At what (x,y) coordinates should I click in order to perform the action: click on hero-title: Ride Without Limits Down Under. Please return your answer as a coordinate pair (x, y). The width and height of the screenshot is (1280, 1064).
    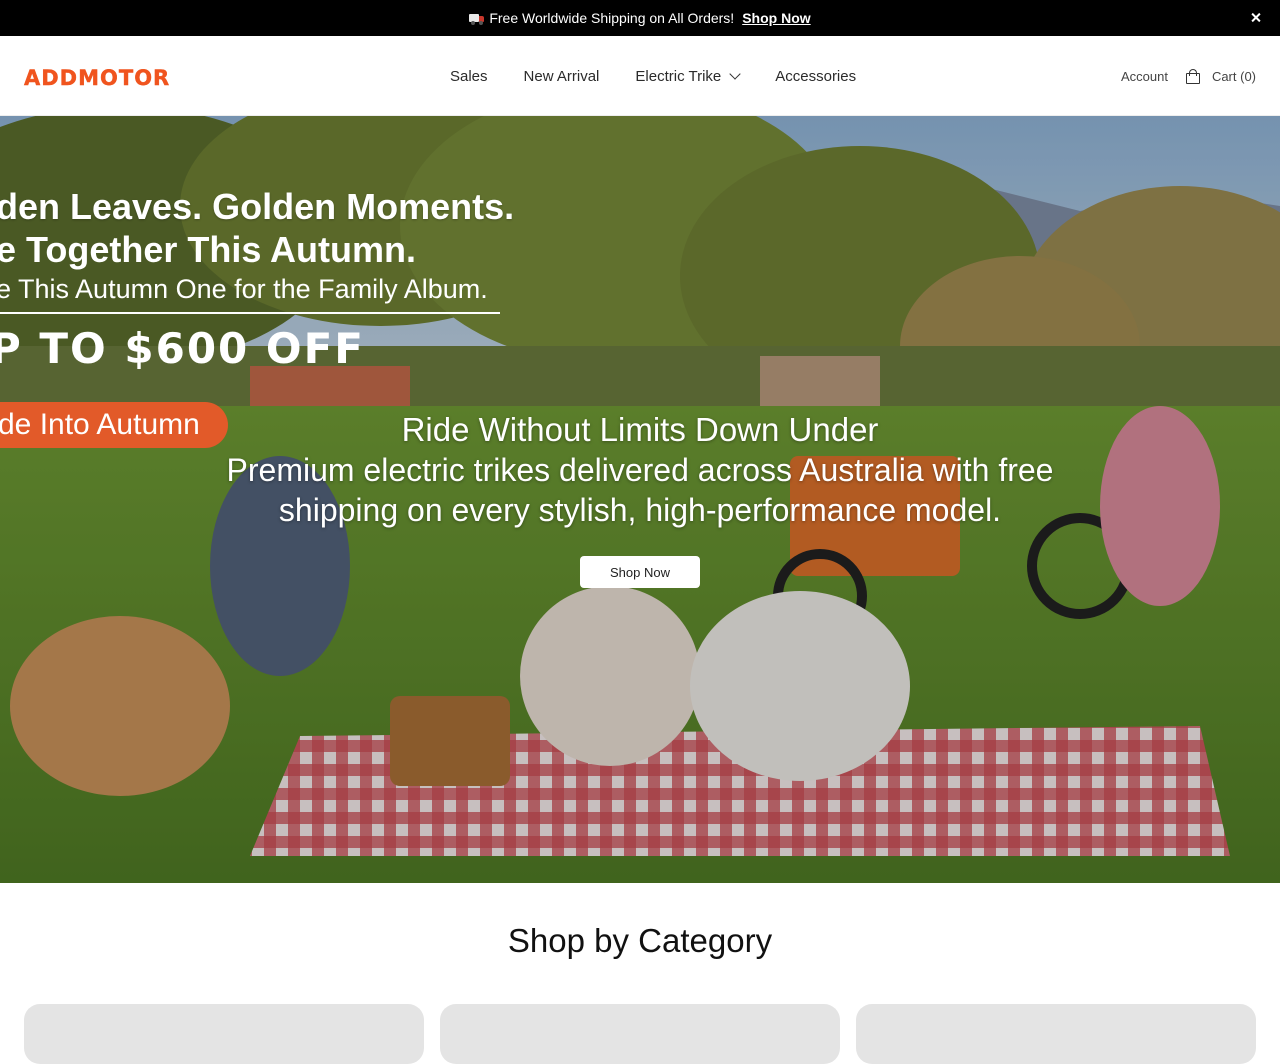
    Looking at the image, I should click on (640, 429).